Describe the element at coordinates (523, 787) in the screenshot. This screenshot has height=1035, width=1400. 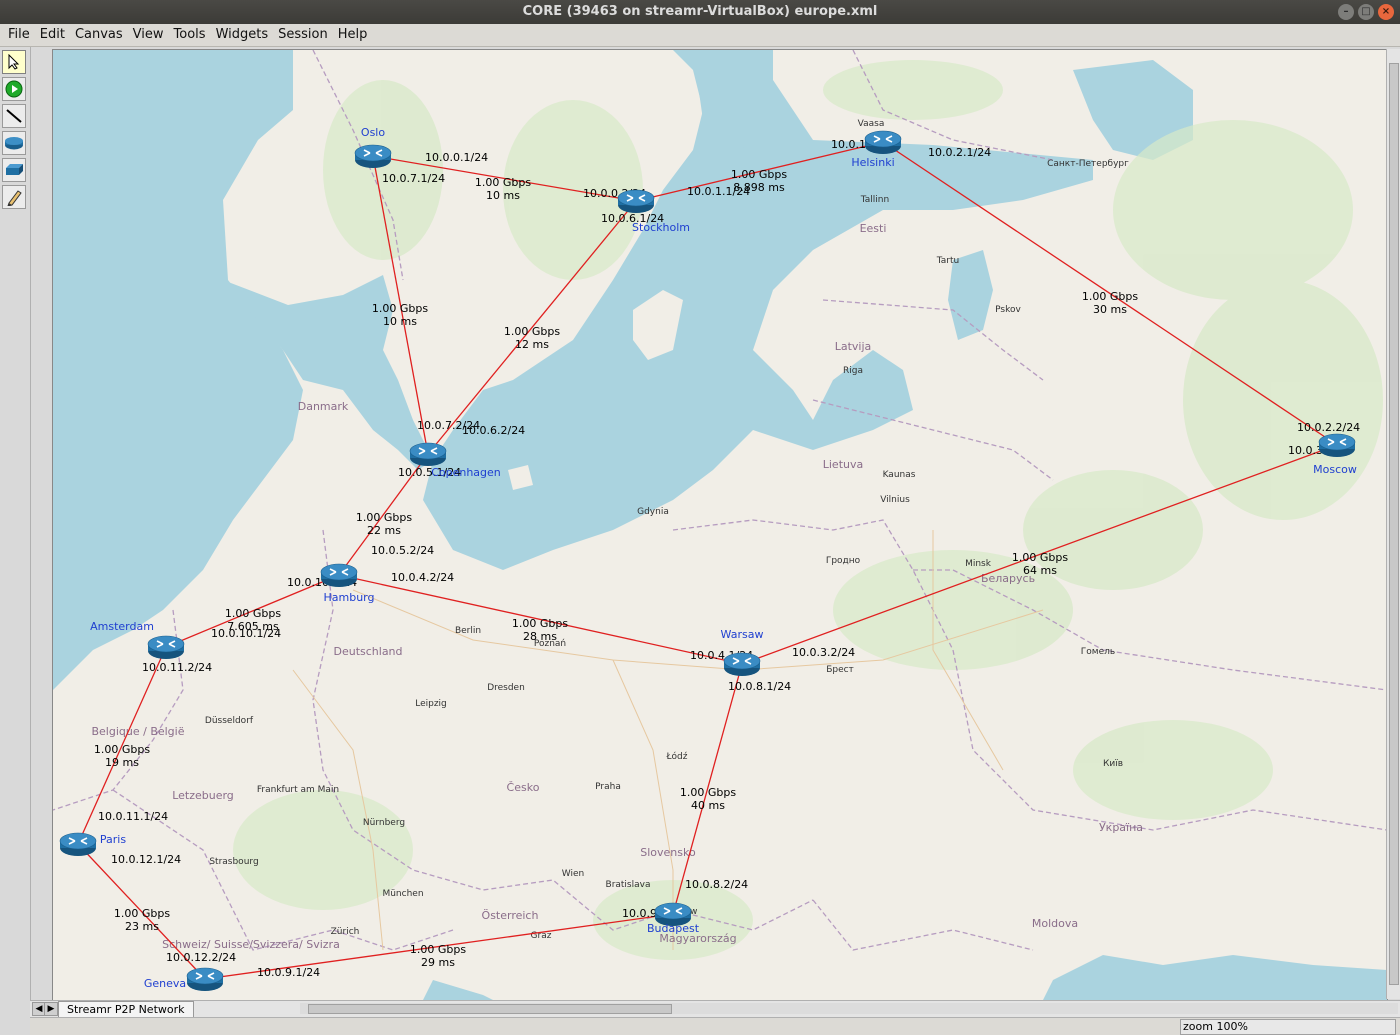
I see `map-country-label: Česko` at that location.